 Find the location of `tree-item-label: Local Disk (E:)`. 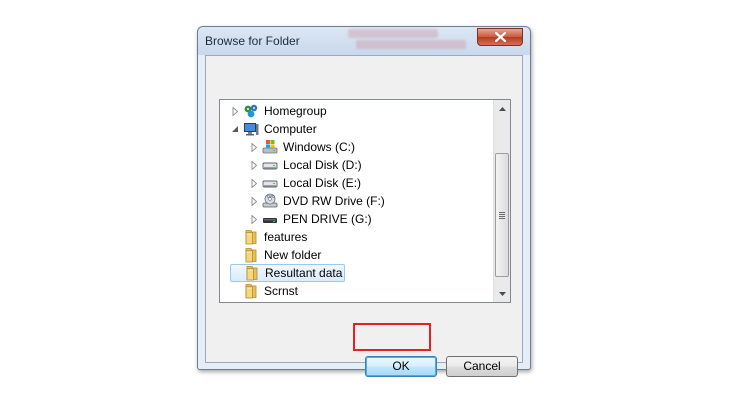

tree-item-label: Local Disk (E:) is located at coordinates (322, 183).